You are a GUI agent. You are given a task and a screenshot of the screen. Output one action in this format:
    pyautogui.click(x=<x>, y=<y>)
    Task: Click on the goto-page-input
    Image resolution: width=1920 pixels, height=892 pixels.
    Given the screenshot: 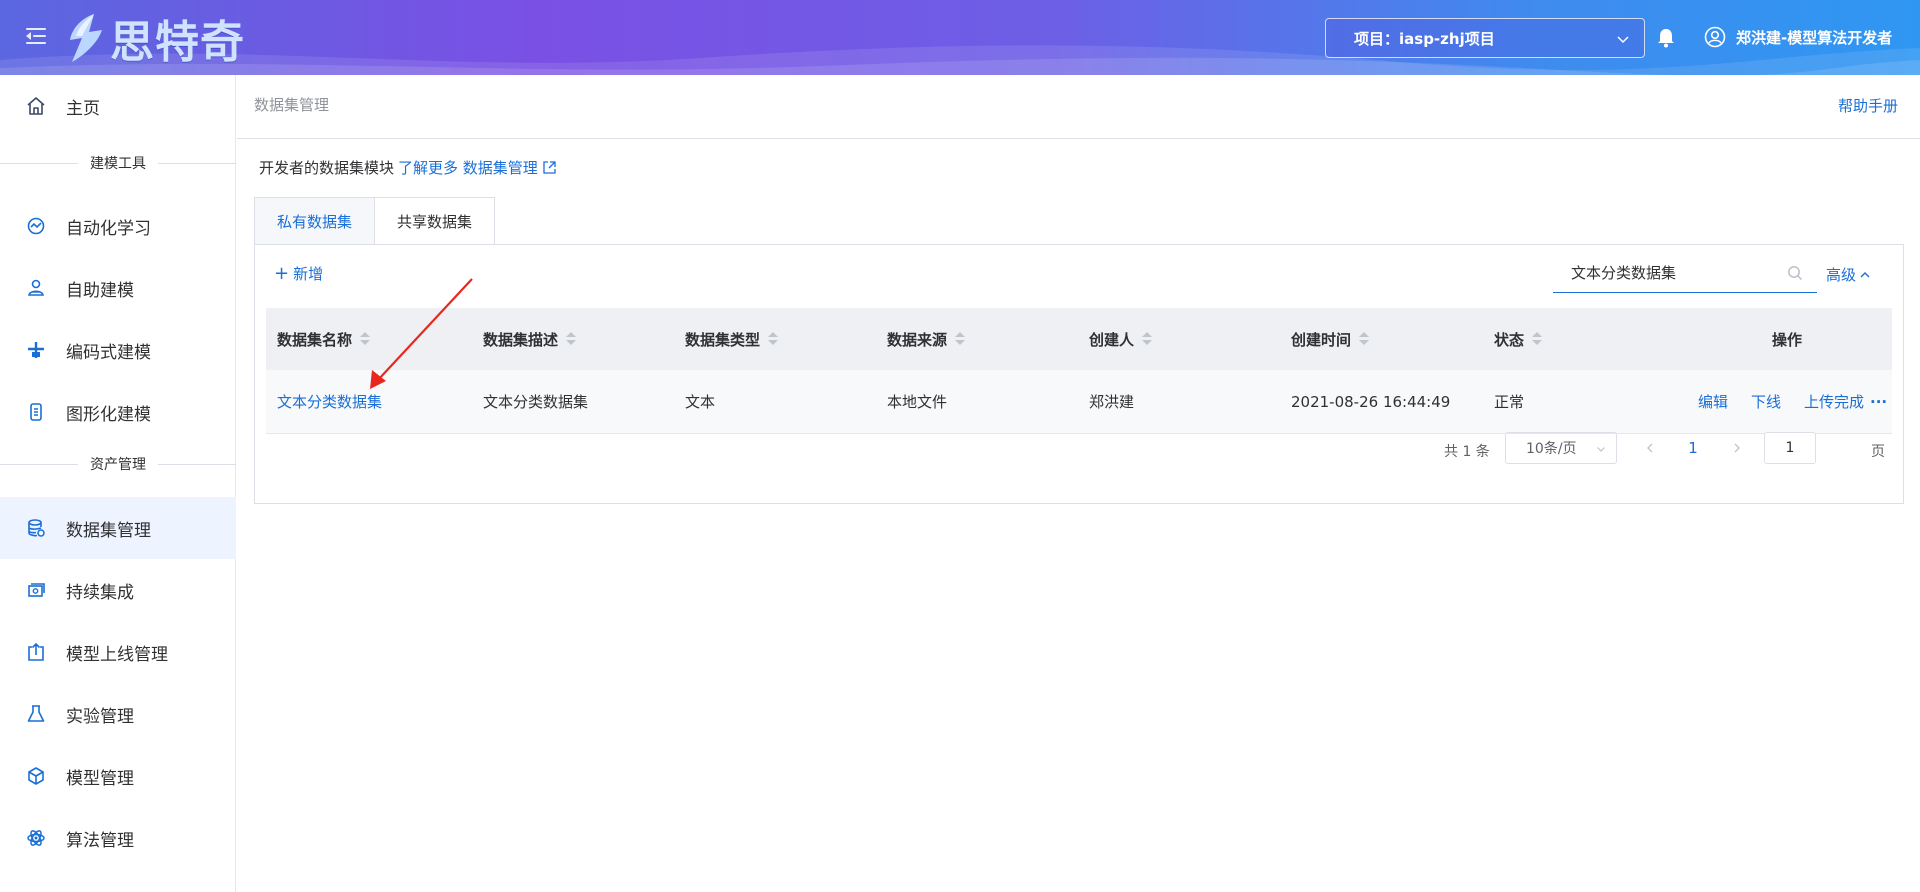 What is the action you would take?
    pyautogui.click(x=1790, y=448)
    